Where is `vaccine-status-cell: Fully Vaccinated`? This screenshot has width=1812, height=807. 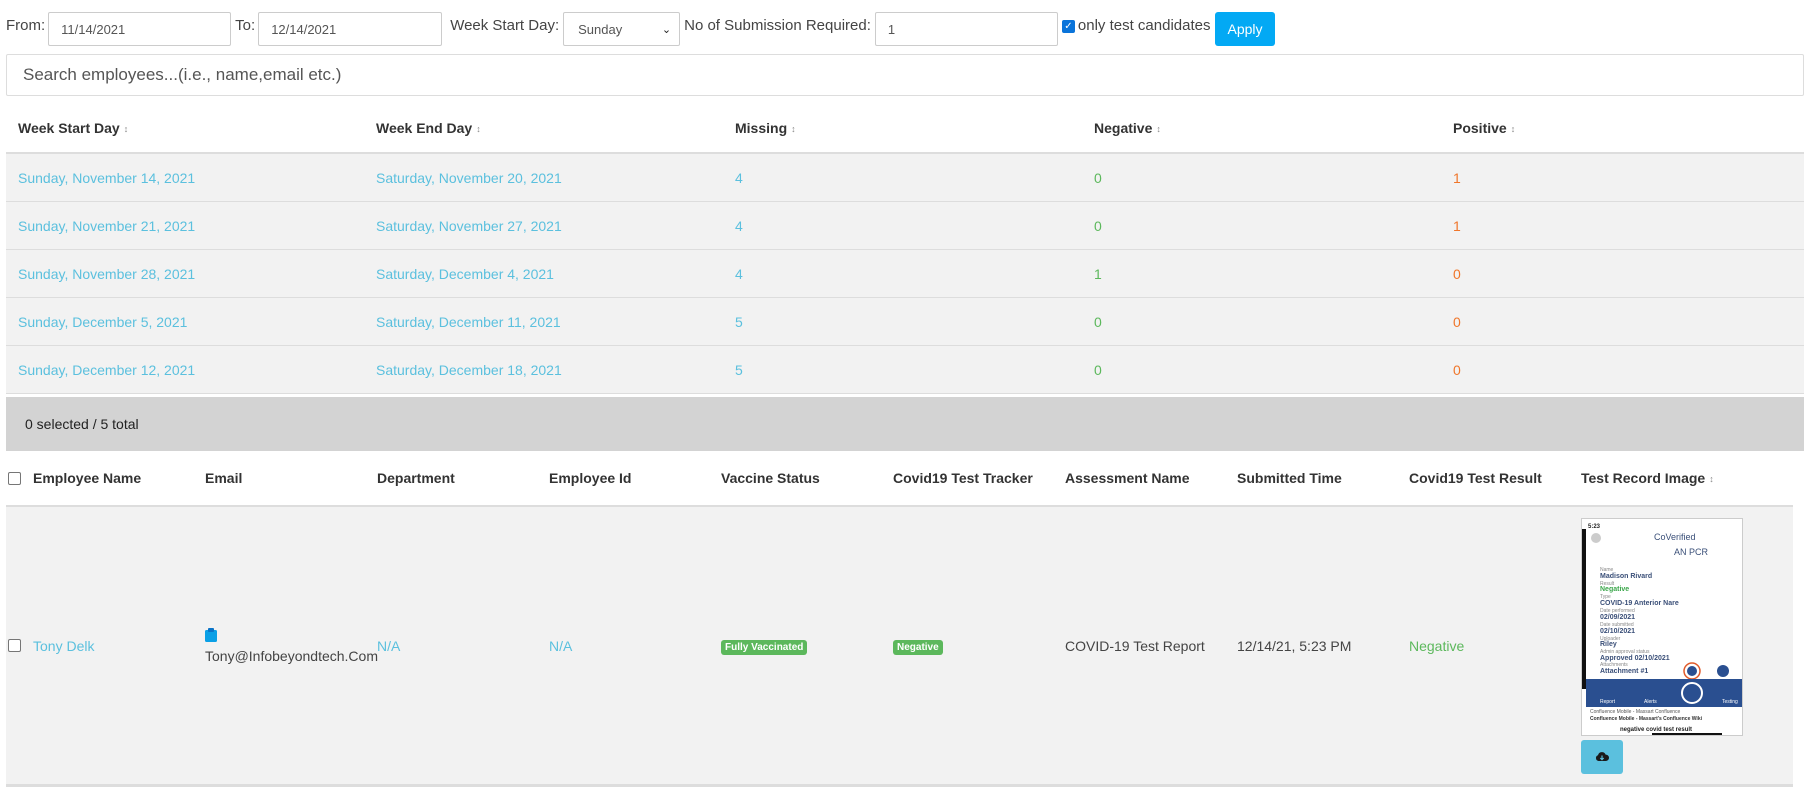
vaccine-status-cell: Fully Vaccinated is located at coordinates (807, 646).